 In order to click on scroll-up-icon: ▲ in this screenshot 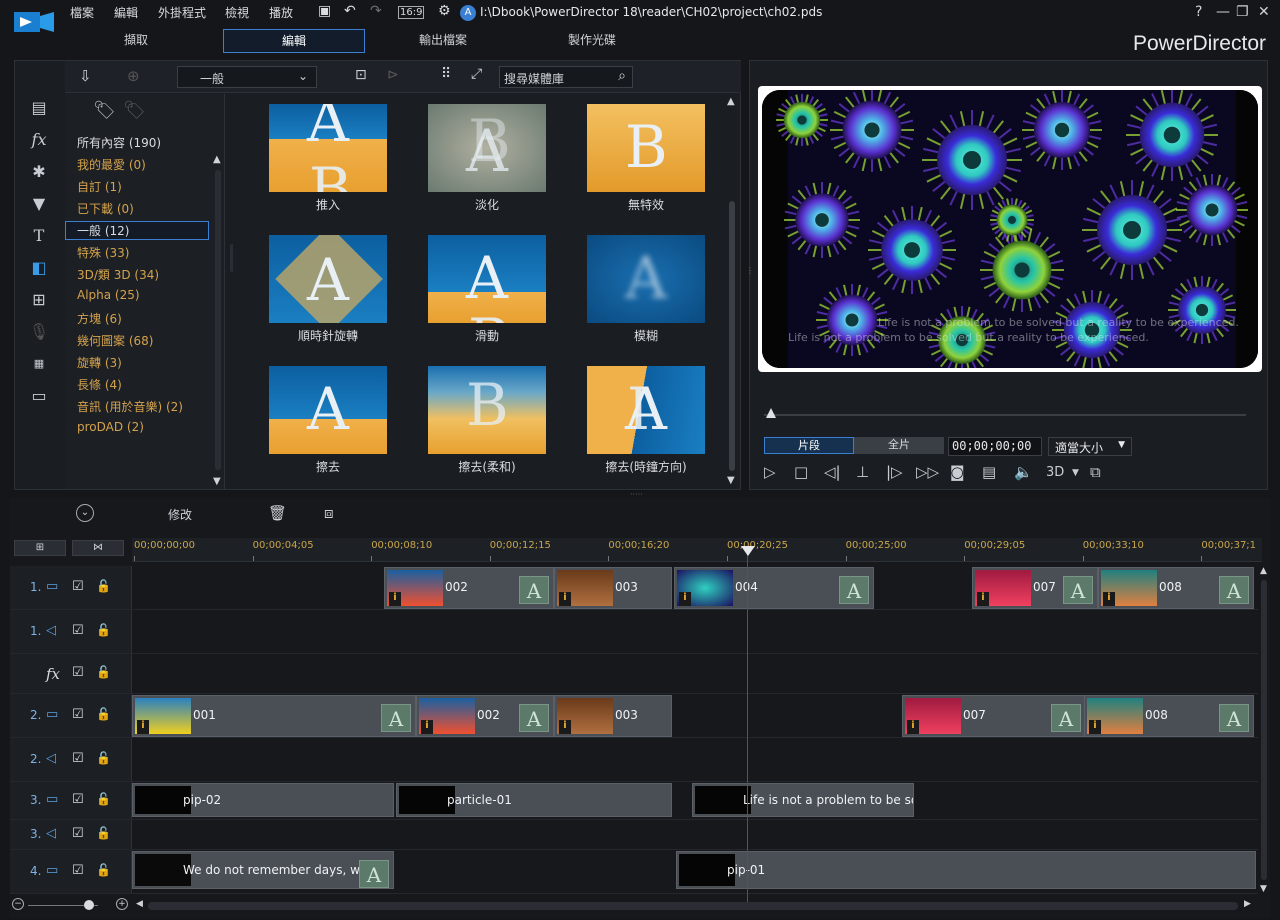, I will do `click(217, 159)`.